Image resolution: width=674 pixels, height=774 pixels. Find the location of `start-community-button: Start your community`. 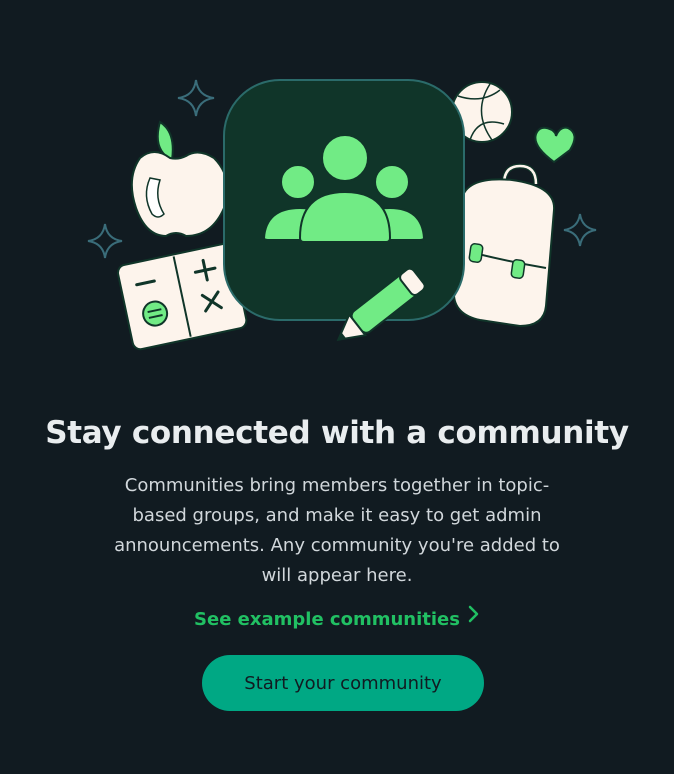

start-community-button: Start your community is located at coordinates (343, 683).